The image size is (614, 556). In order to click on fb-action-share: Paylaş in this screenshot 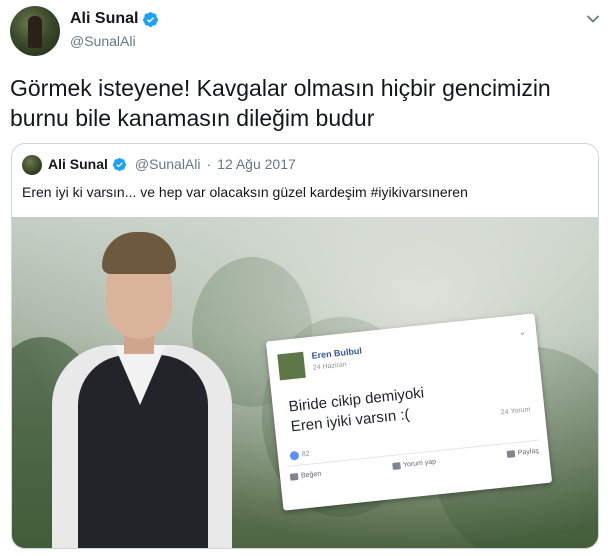, I will do `click(522, 453)`.